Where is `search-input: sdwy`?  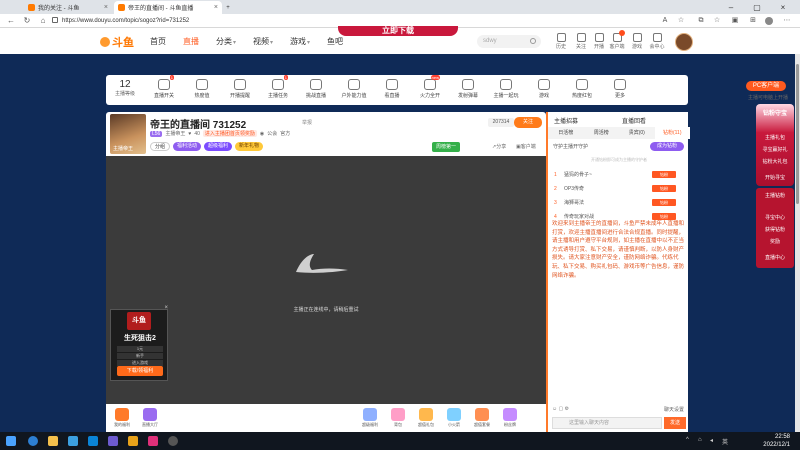
search-input: sdwy is located at coordinates (509, 41).